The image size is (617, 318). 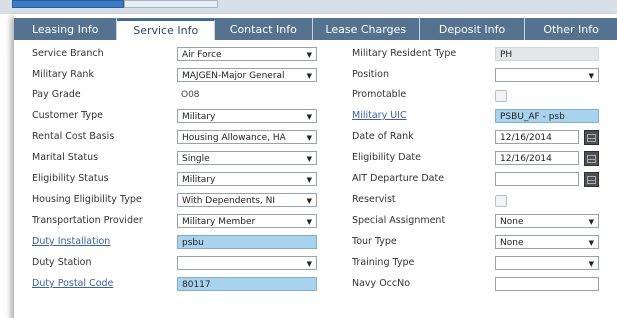 I want to click on eligibility-status-label: Eligibility Status, so click(x=70, y=178).